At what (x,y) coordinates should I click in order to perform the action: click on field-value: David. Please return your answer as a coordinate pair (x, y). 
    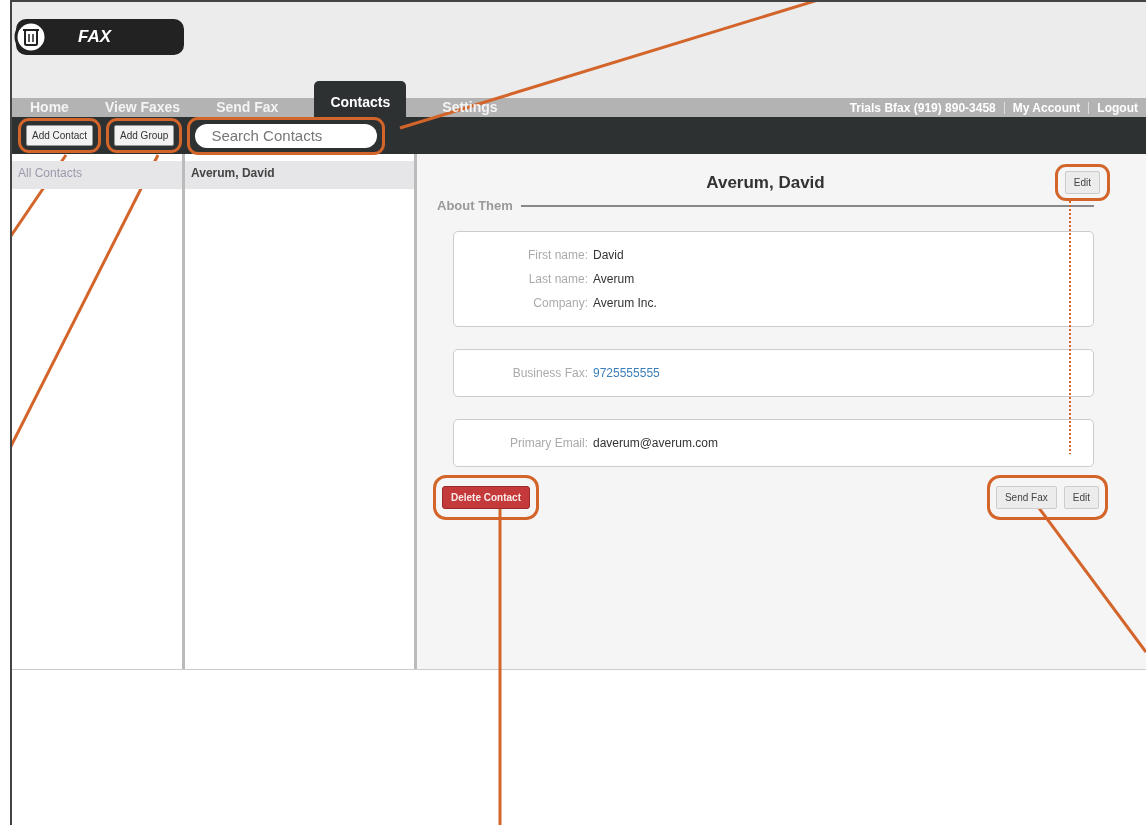
    Looking at the image, I should click on (608, 255).